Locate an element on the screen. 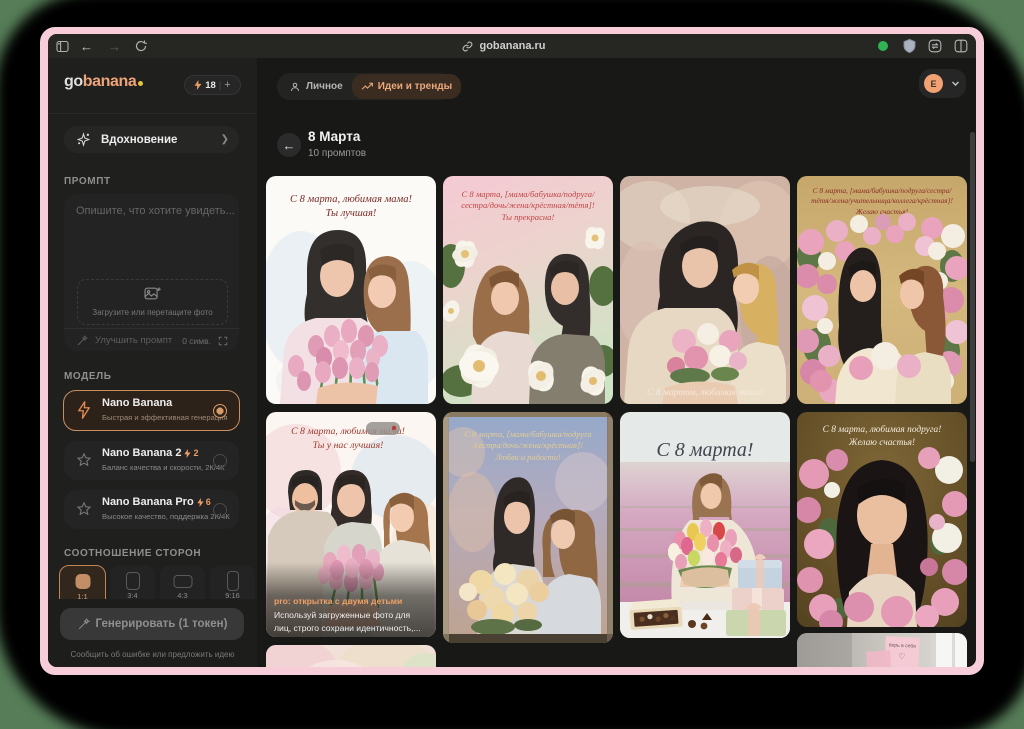  svg-text:тётя/жена/учительница/коллега/: тётя/жена/учительница/коллега/крёстная]! is located at coordinates (882, 200).